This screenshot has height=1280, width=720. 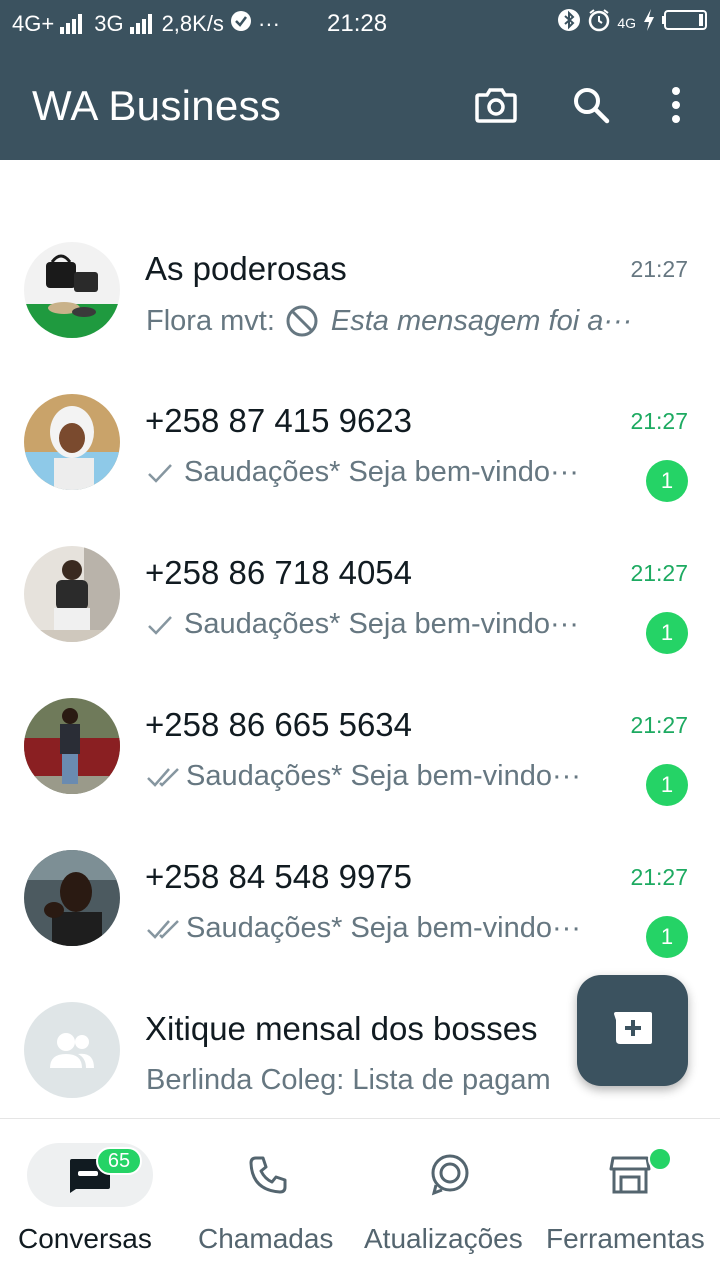 I want to click on network-type-3: 4G, so click(x=626, y=23).